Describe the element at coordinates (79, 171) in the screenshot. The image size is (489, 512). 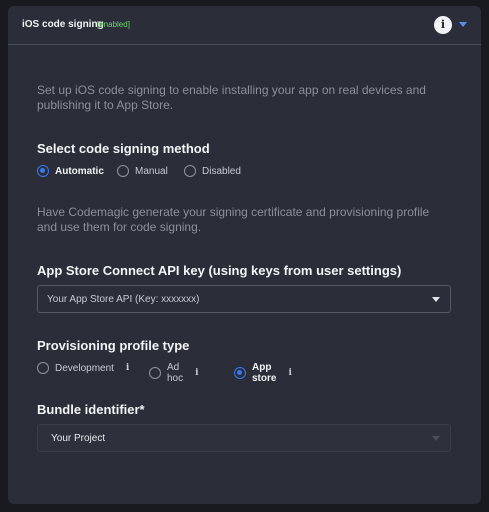
I see `radio-automatic-label: Automatic` at that location.